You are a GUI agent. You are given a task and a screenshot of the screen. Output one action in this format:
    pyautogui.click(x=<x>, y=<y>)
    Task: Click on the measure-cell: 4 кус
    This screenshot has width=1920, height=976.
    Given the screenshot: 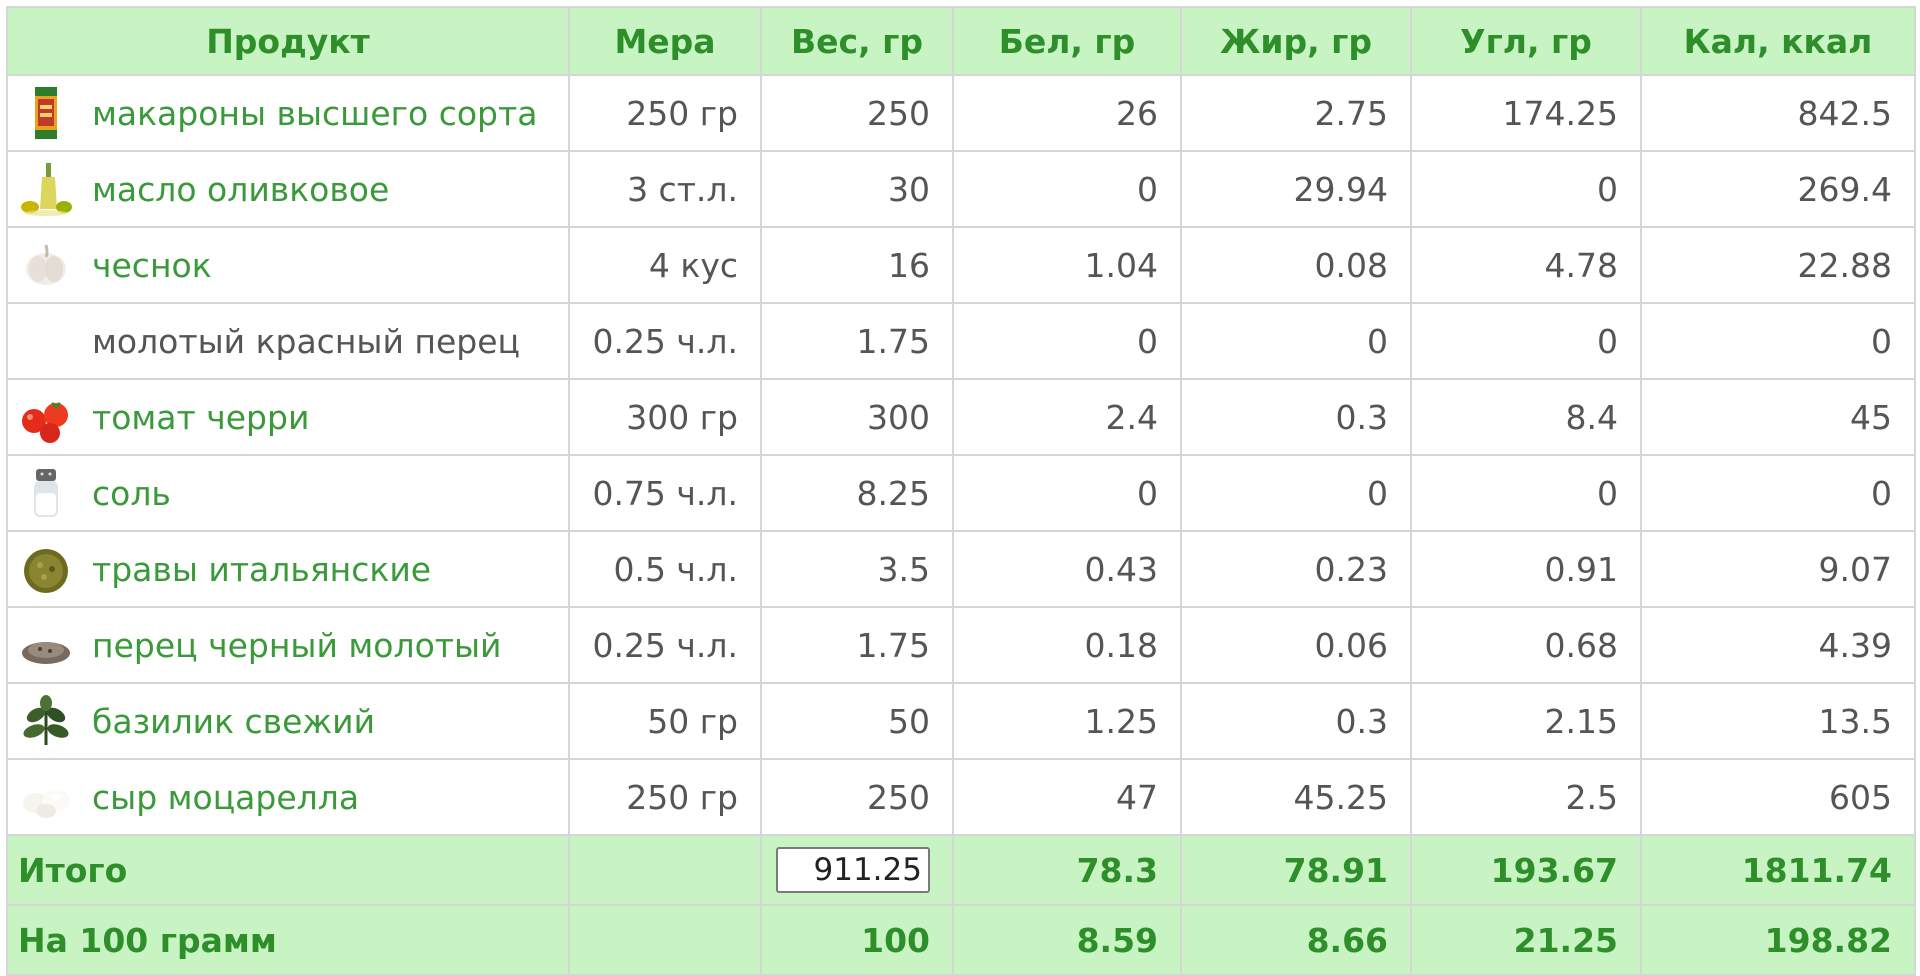 What is the action you would take?
    pyautogui.click(x=665, y=265)
    